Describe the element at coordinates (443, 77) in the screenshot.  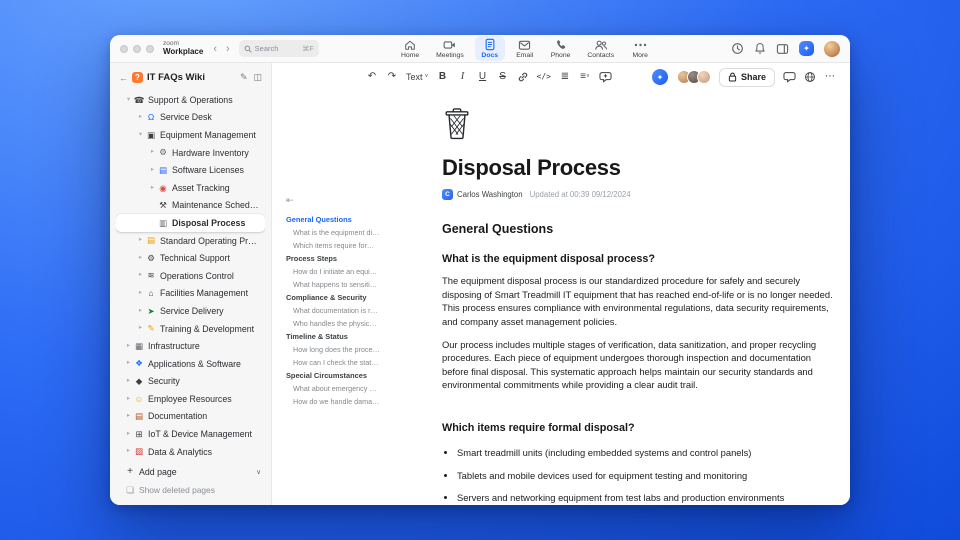
I see `bold-button: B` at that location.